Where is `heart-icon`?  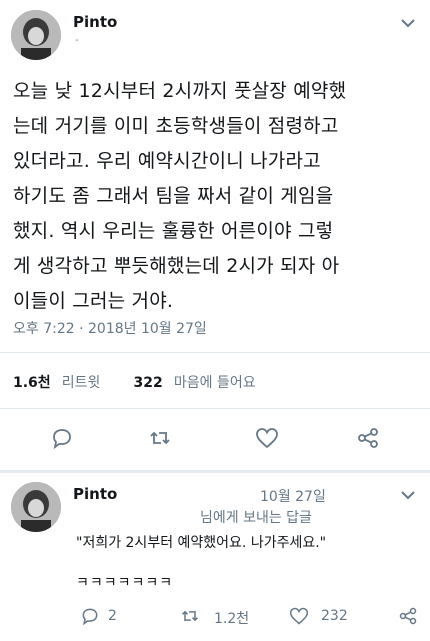 heart-icon is located at coordinates (267, 438).